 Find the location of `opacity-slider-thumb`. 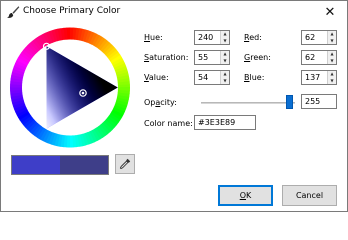

opacity-slider-thumb is located at coordinates (289, 102).